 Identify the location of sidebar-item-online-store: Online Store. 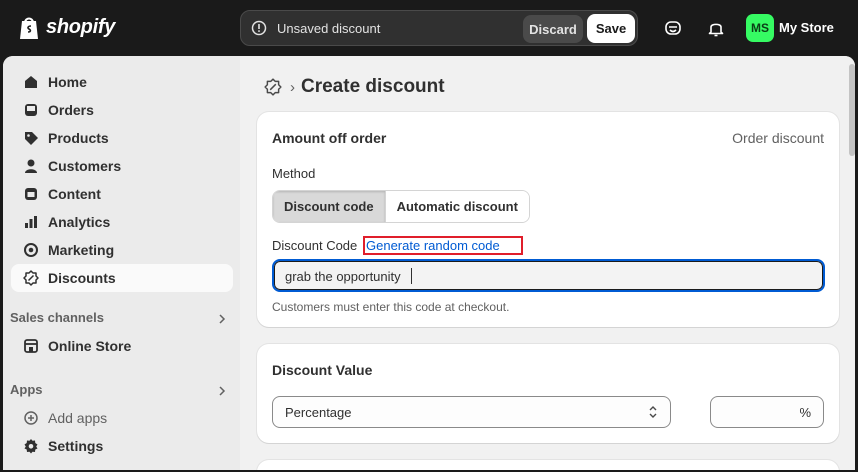
(122, 346).